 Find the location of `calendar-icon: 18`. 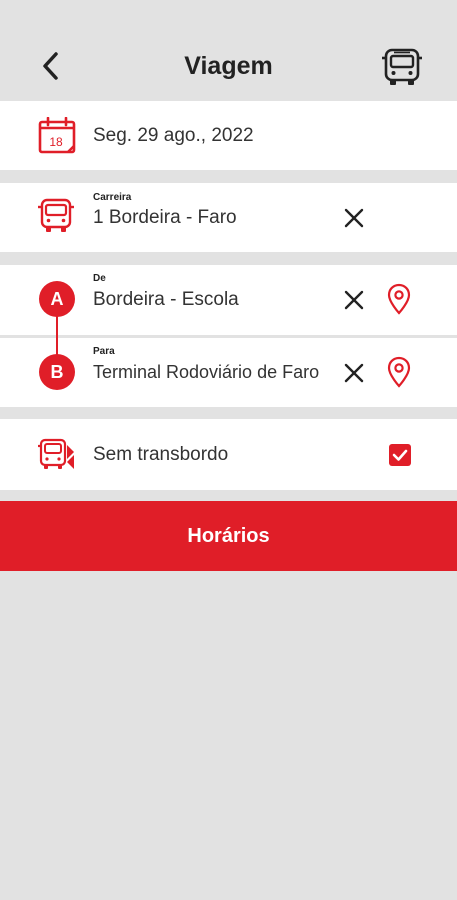

calendar-icon: 18 is located at coordinates (57, 135).